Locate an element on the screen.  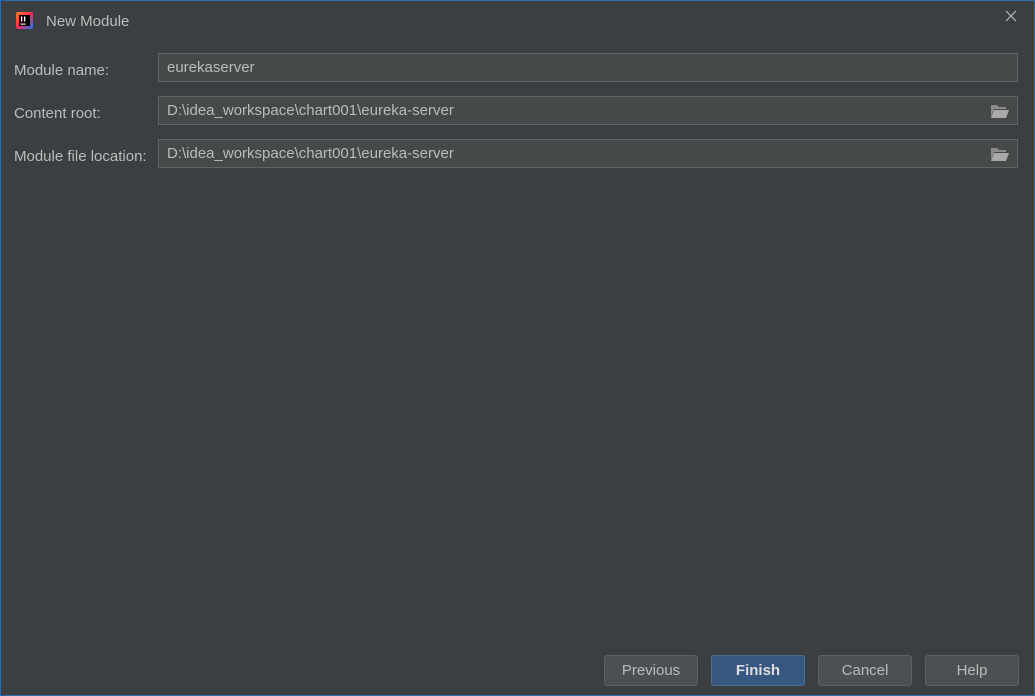
module-name-input is located at coordinates (586, 67).